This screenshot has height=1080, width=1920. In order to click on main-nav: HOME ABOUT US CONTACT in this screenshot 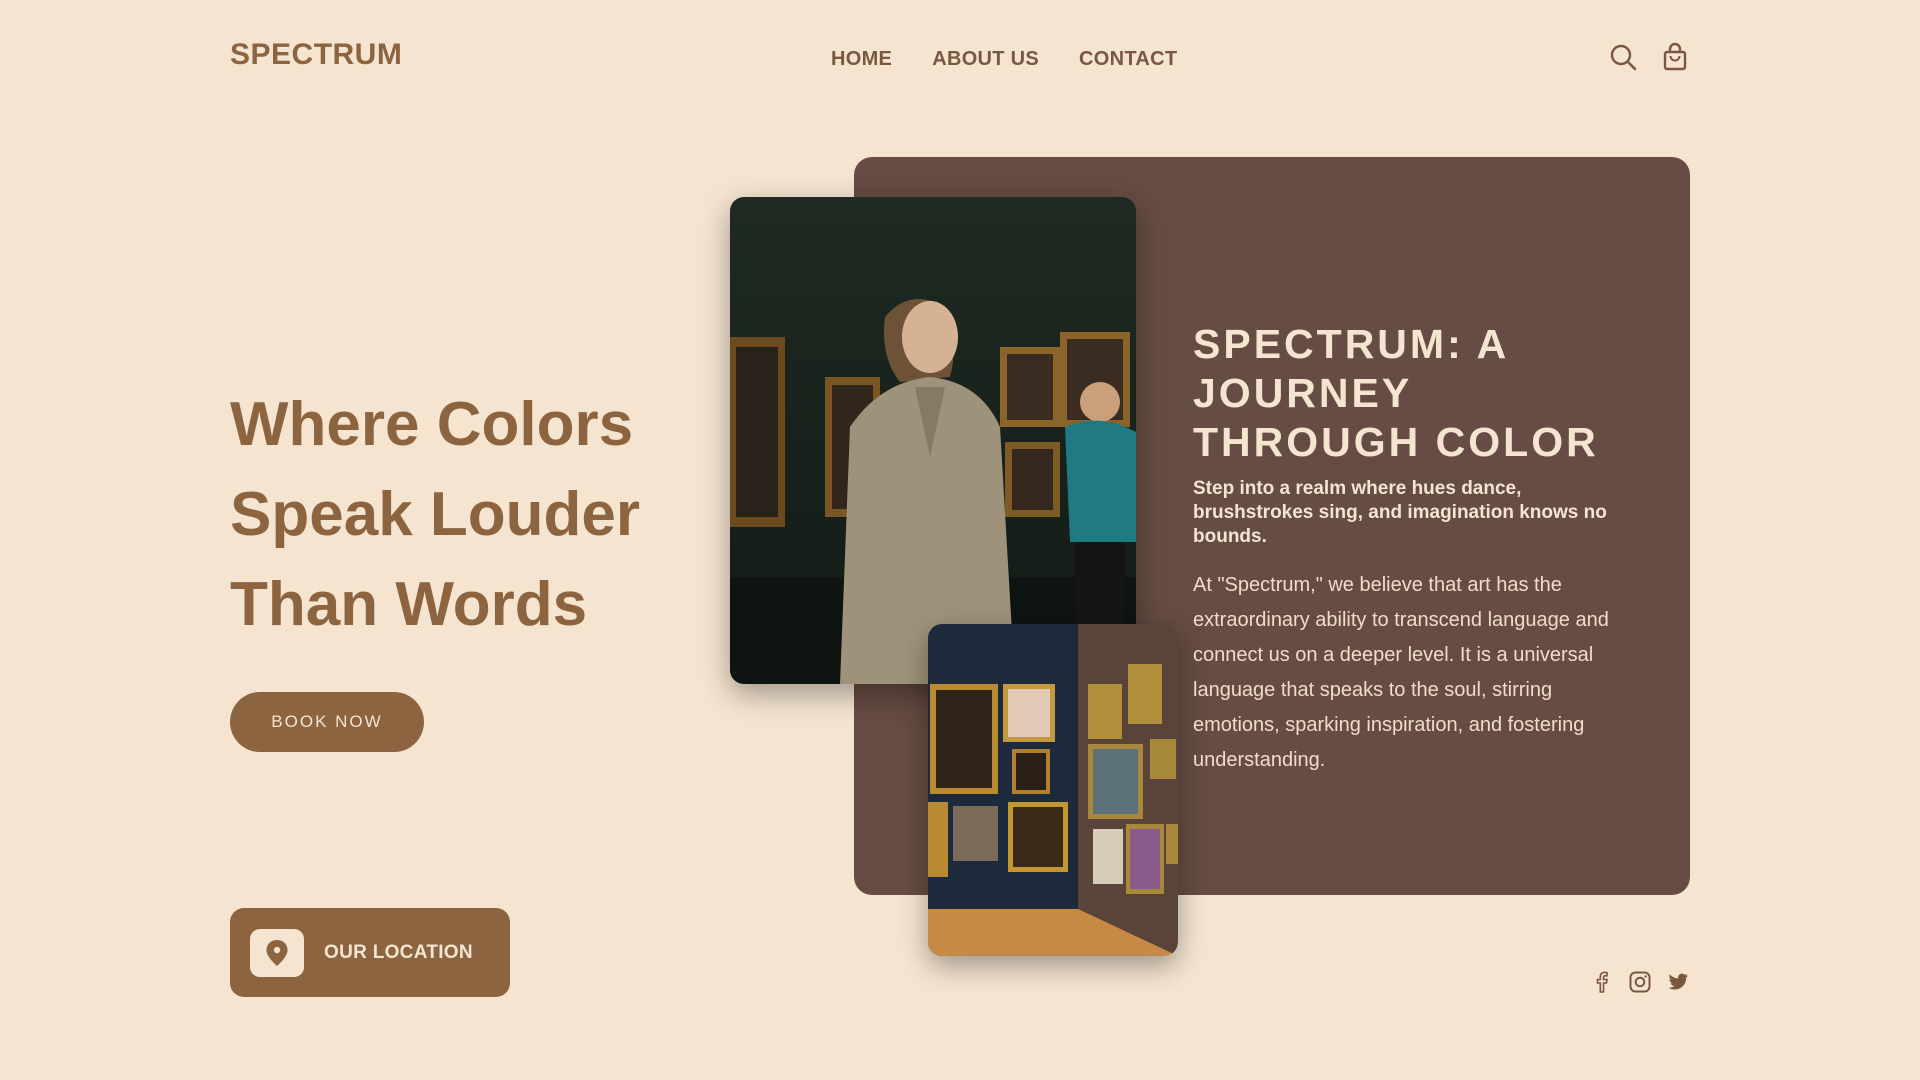, I will do `click(1004, 59)`.